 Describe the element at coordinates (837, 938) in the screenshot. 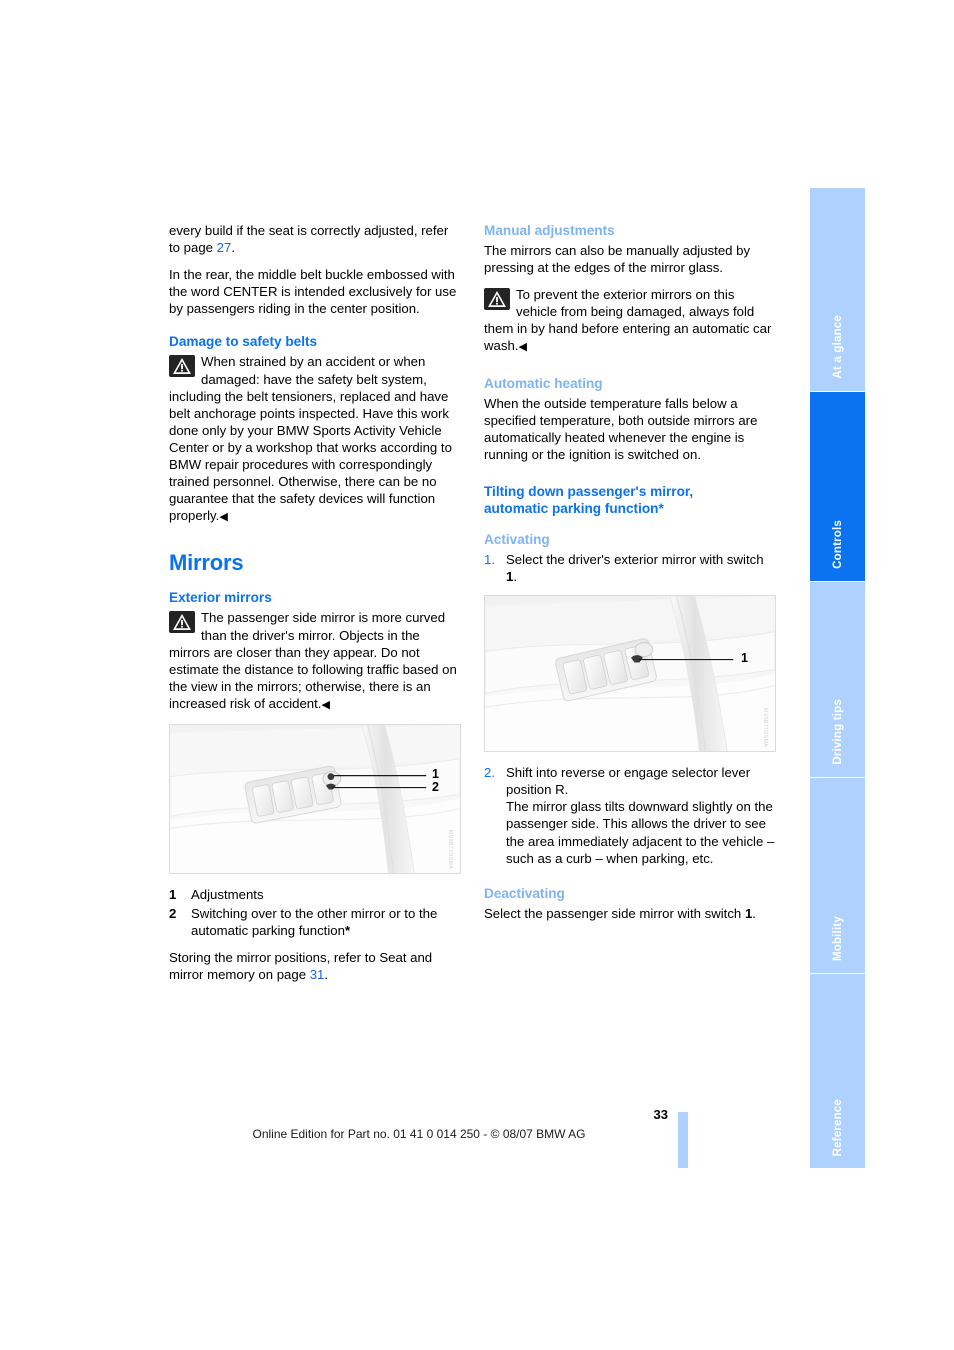

I see `sidebar-tab-label: Mobility` at that location.